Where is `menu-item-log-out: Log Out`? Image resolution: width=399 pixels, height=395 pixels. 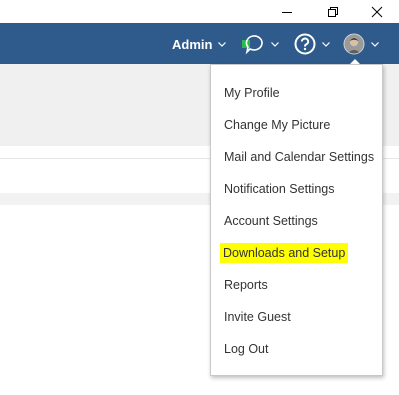 menu-item-log-out: Log Out is located at coordinates (246, 349).